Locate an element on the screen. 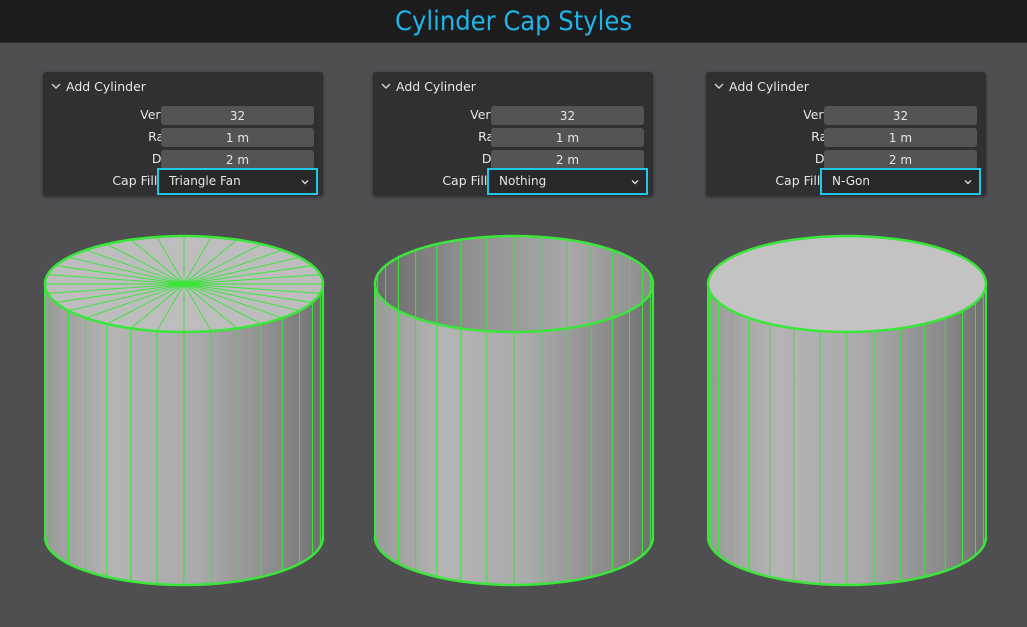  fan-center-vertex is located at coordinates (184, 284).